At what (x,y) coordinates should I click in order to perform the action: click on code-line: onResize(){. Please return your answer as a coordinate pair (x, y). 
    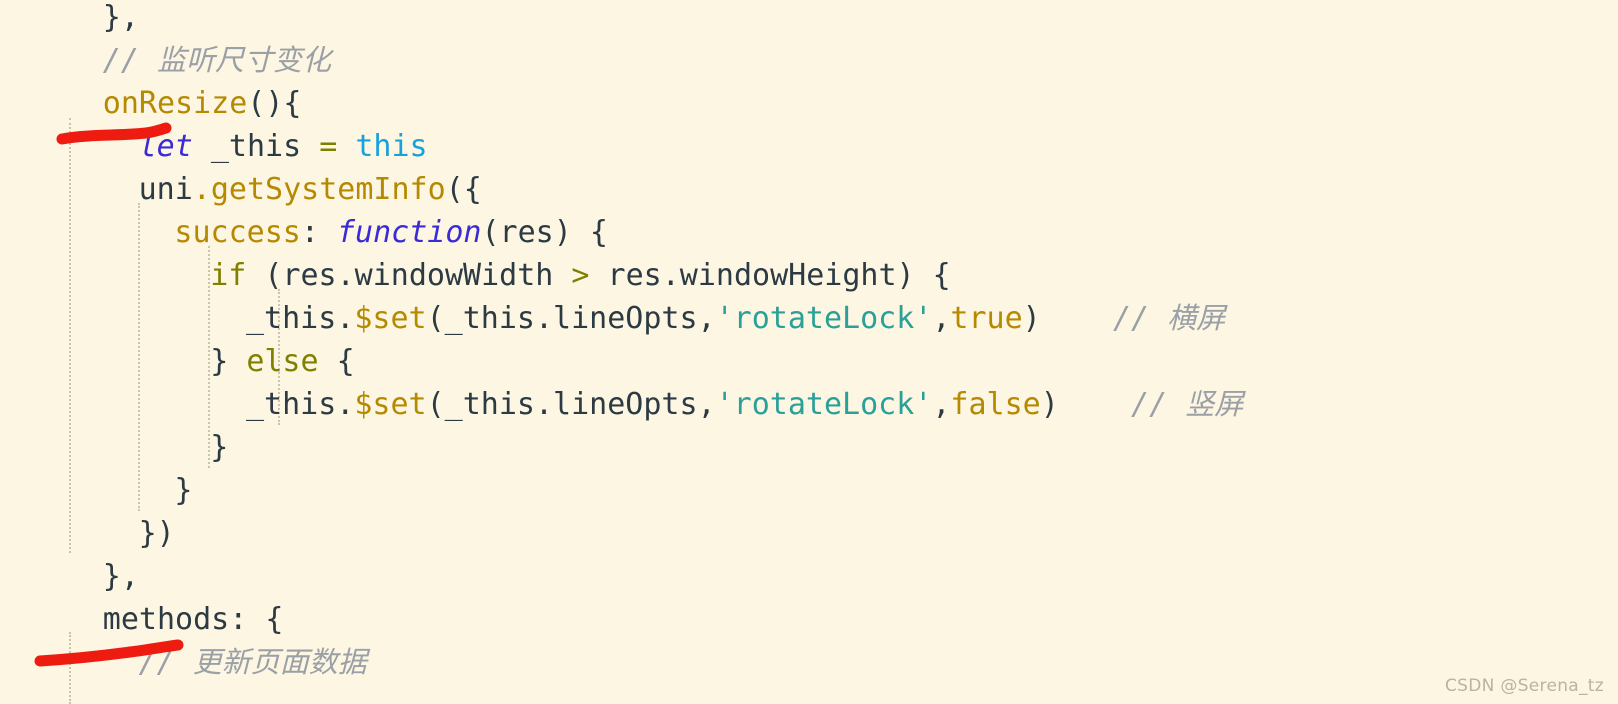
    Looking at the image, I should click on (809, 103).